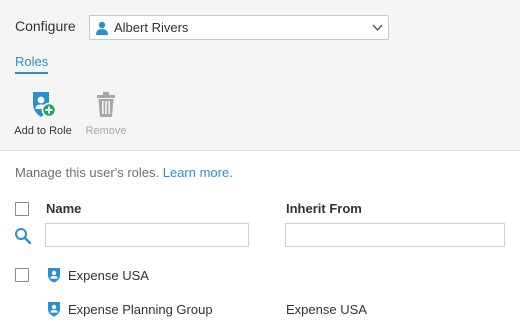 This screenshot has height=332, width=520. Describe the element at coordinates (87, 172) in the screenshot. I see `intro-description: Manage this user's roles.` at that location.